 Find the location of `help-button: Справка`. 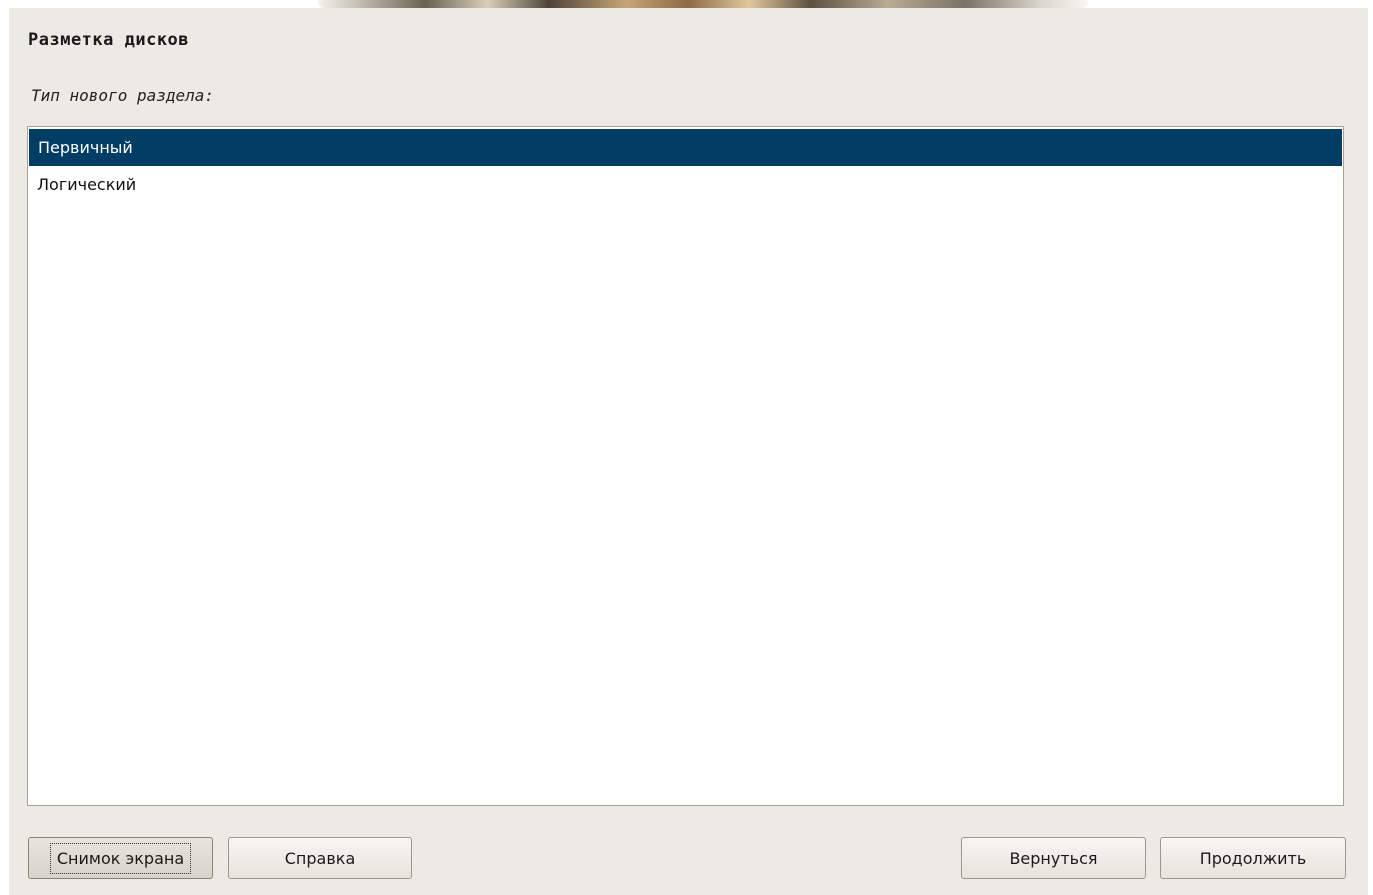

help-button: Справка is located at coordinates (320, 858).